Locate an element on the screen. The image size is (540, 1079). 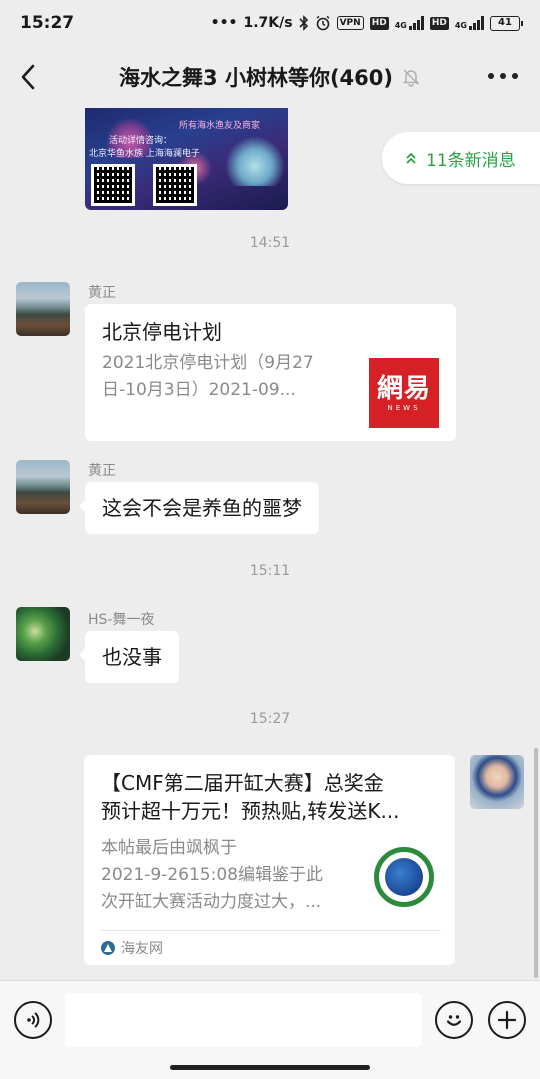
signal-icon-2: 4G is located at coordinates (469, 23).